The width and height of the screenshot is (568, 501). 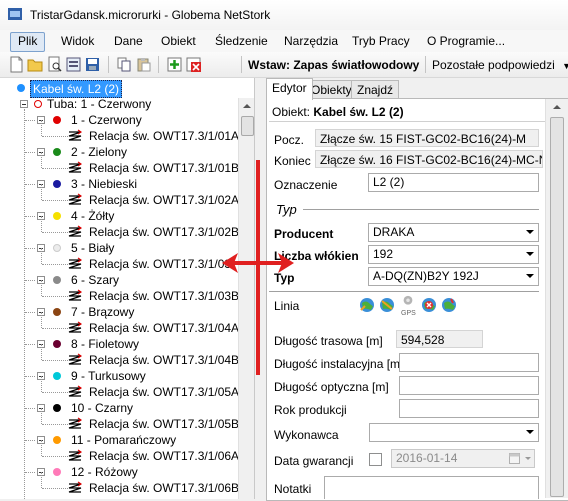 I want to click on other-hints-dropdown: Pozostałe podpowiedzi ▼, so click(x=500, y=65).